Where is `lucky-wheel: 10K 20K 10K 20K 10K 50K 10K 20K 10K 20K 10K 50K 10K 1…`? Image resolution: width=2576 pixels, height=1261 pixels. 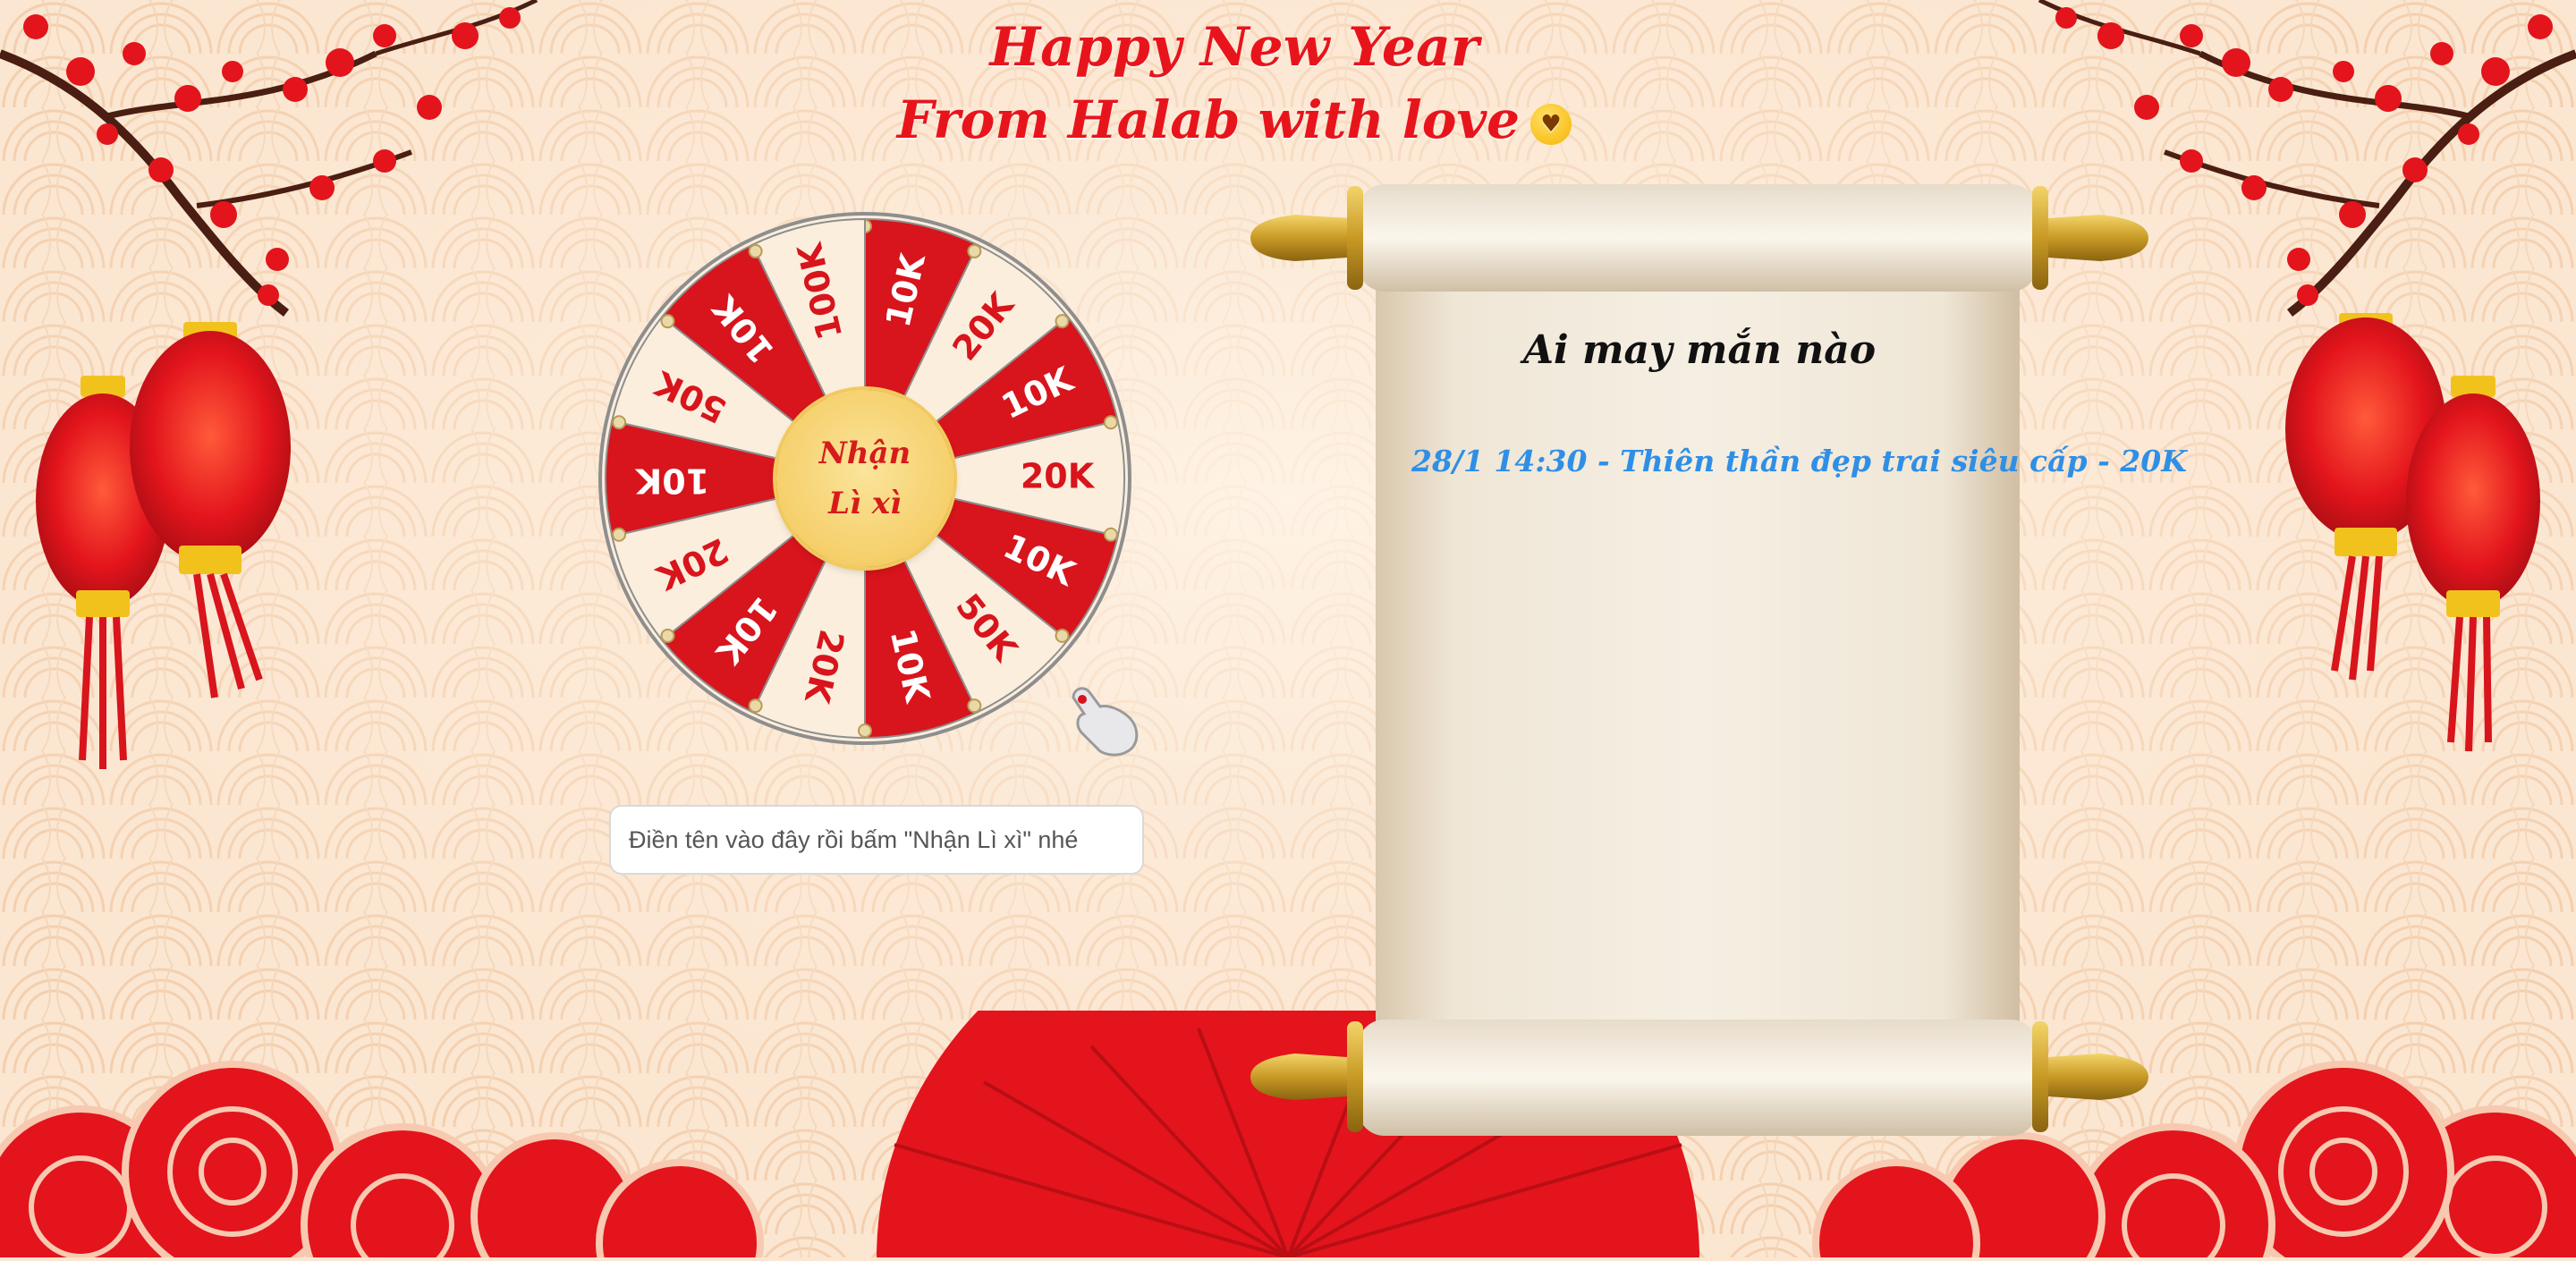
lucky-wheel: 10K 20K 10K 20K 10K 50K 10K 20K 10K 20K 10K 50K 10K 1… is located at coordinates (865, 478).